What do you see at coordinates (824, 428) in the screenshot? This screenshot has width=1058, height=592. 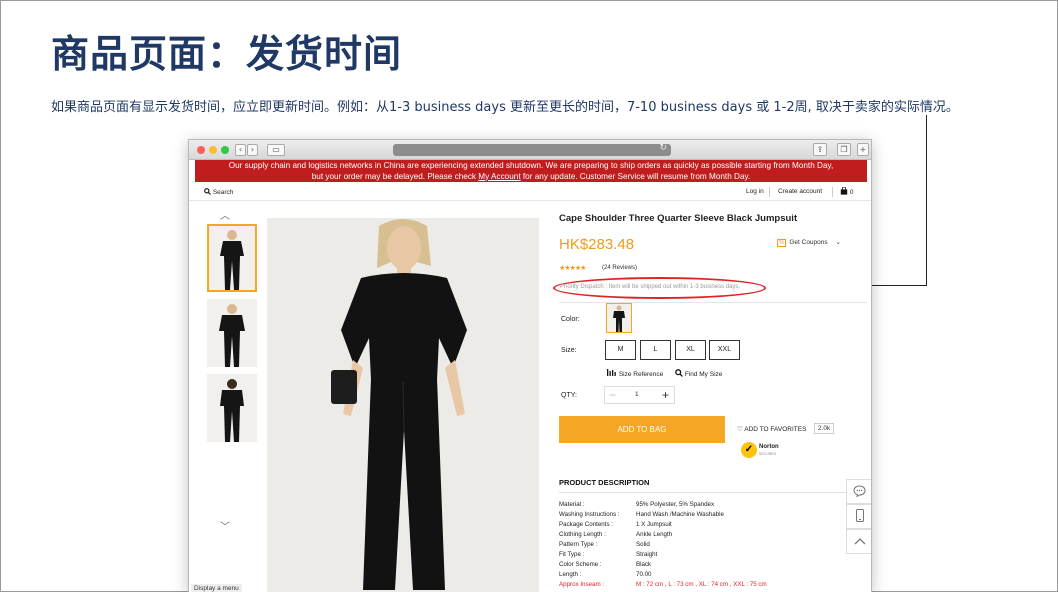 I see `favorites-count: 2.0k` at bounding box center [824, 428].